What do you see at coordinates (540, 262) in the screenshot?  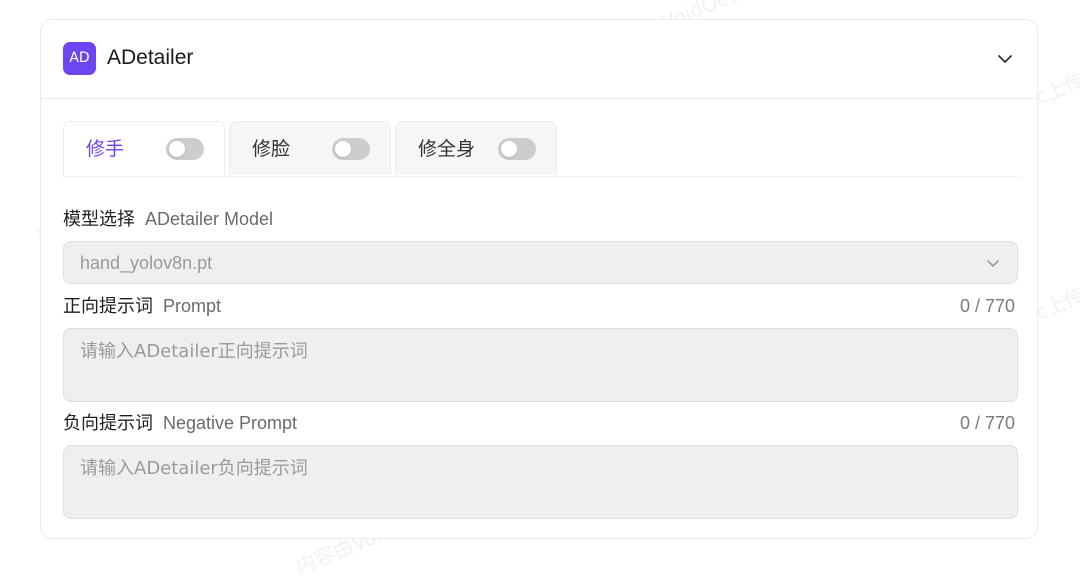 I see `model-select: hand_yolov8n.pt` at bounding box center [540, 262].